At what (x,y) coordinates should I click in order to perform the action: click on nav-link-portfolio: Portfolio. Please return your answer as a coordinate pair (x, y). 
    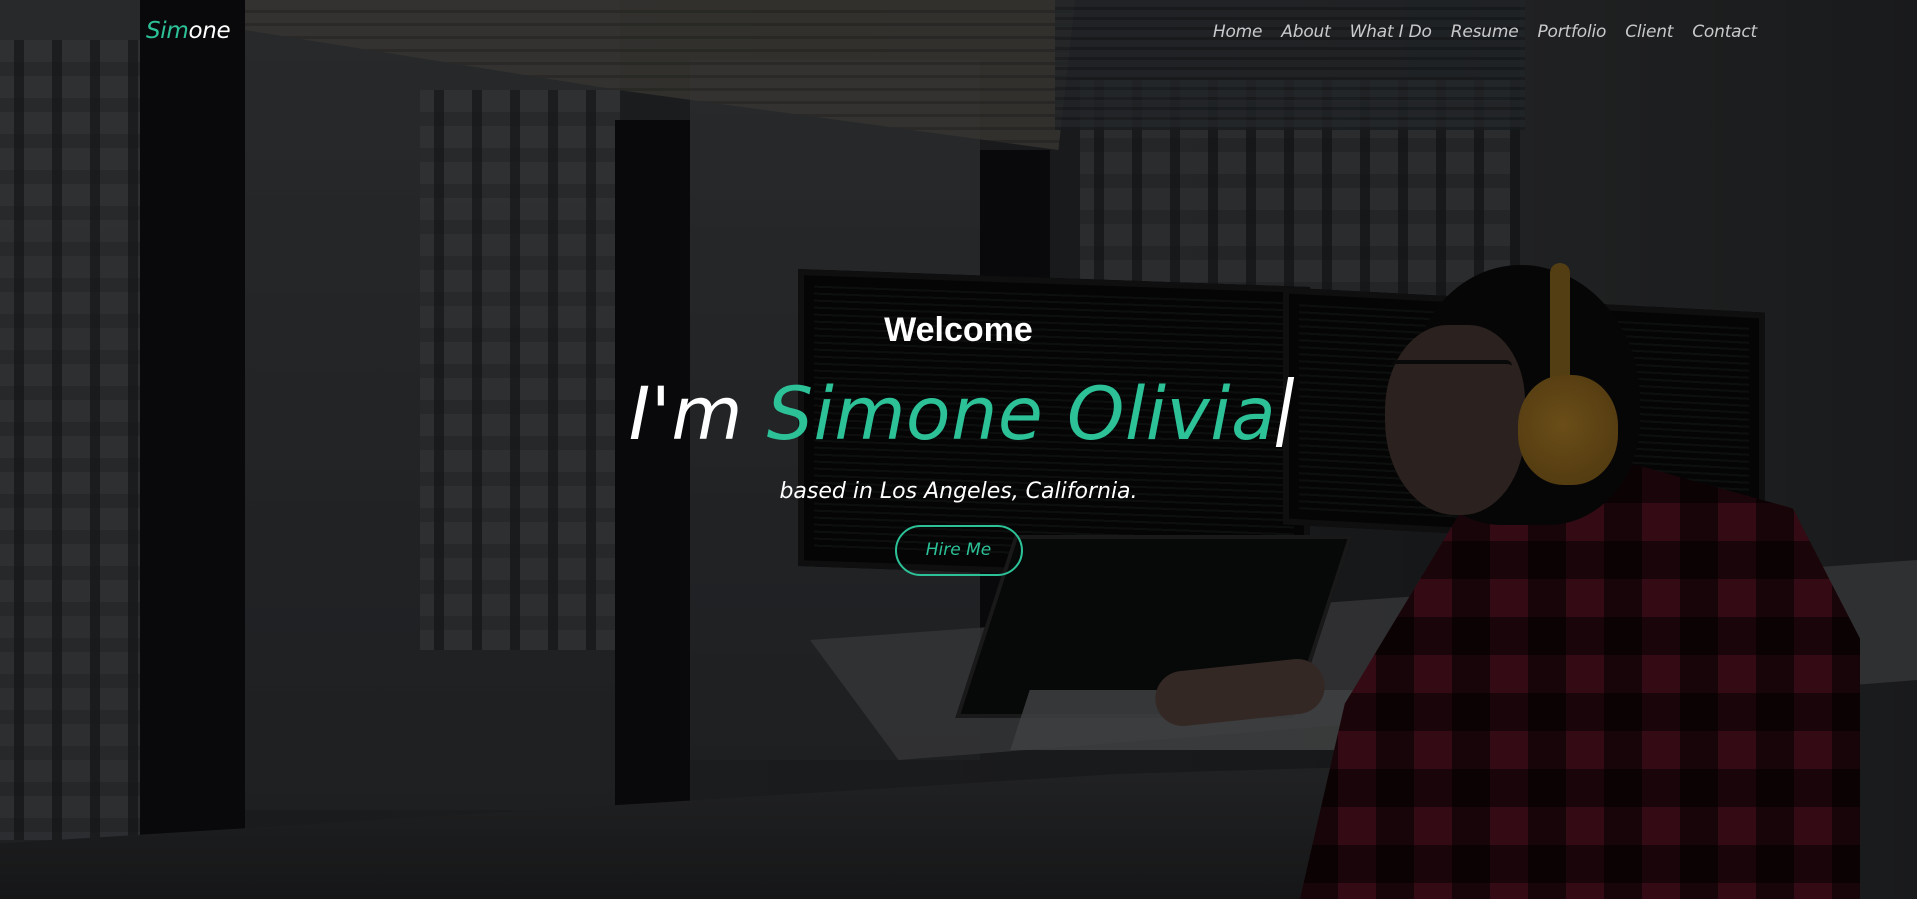
    Looking at the image, I should click on (1571, 32).